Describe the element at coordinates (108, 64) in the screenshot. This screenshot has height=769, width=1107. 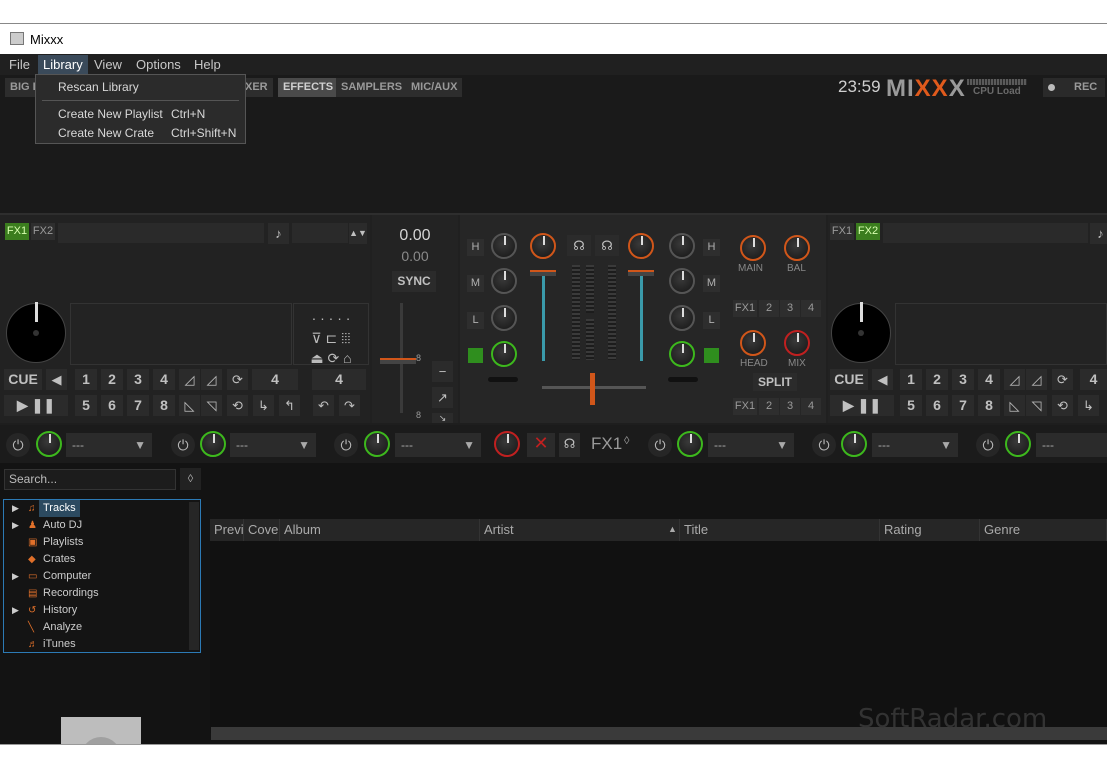
I see `menu-view: View` at that location.